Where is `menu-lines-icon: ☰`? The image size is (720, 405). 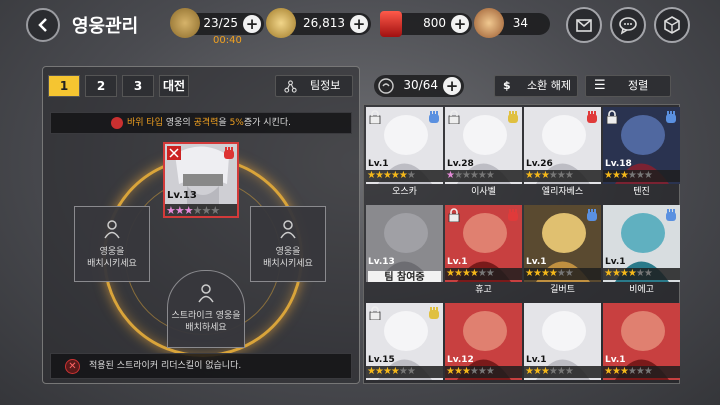 menu-lines-icon: ☰ is located at coordinates (600, 85).